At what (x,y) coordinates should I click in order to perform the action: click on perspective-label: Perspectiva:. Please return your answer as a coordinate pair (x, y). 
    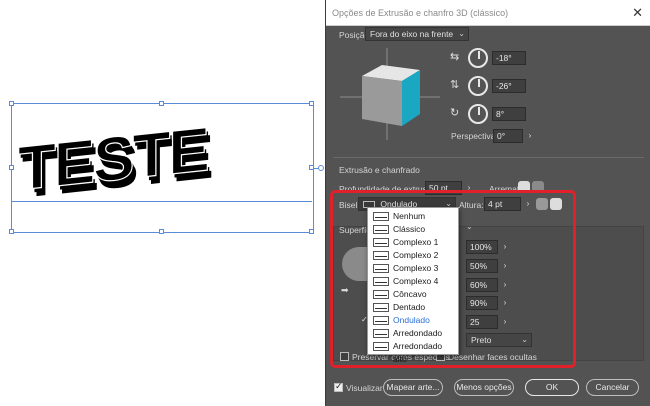
    Looking at the image, I should click on (474, 136).